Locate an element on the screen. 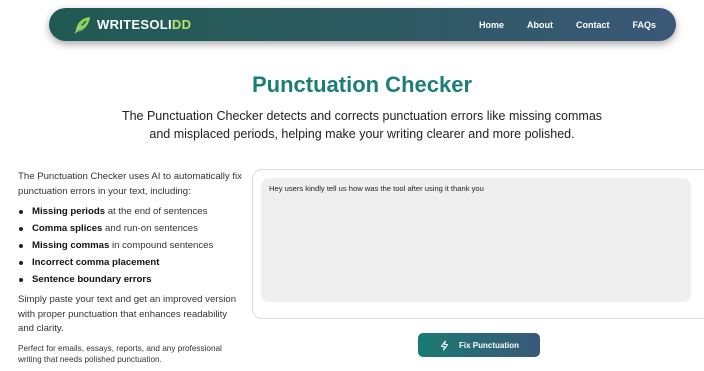  feature-item: Missing commas in compound sentences is located at coordinates (130, 246).